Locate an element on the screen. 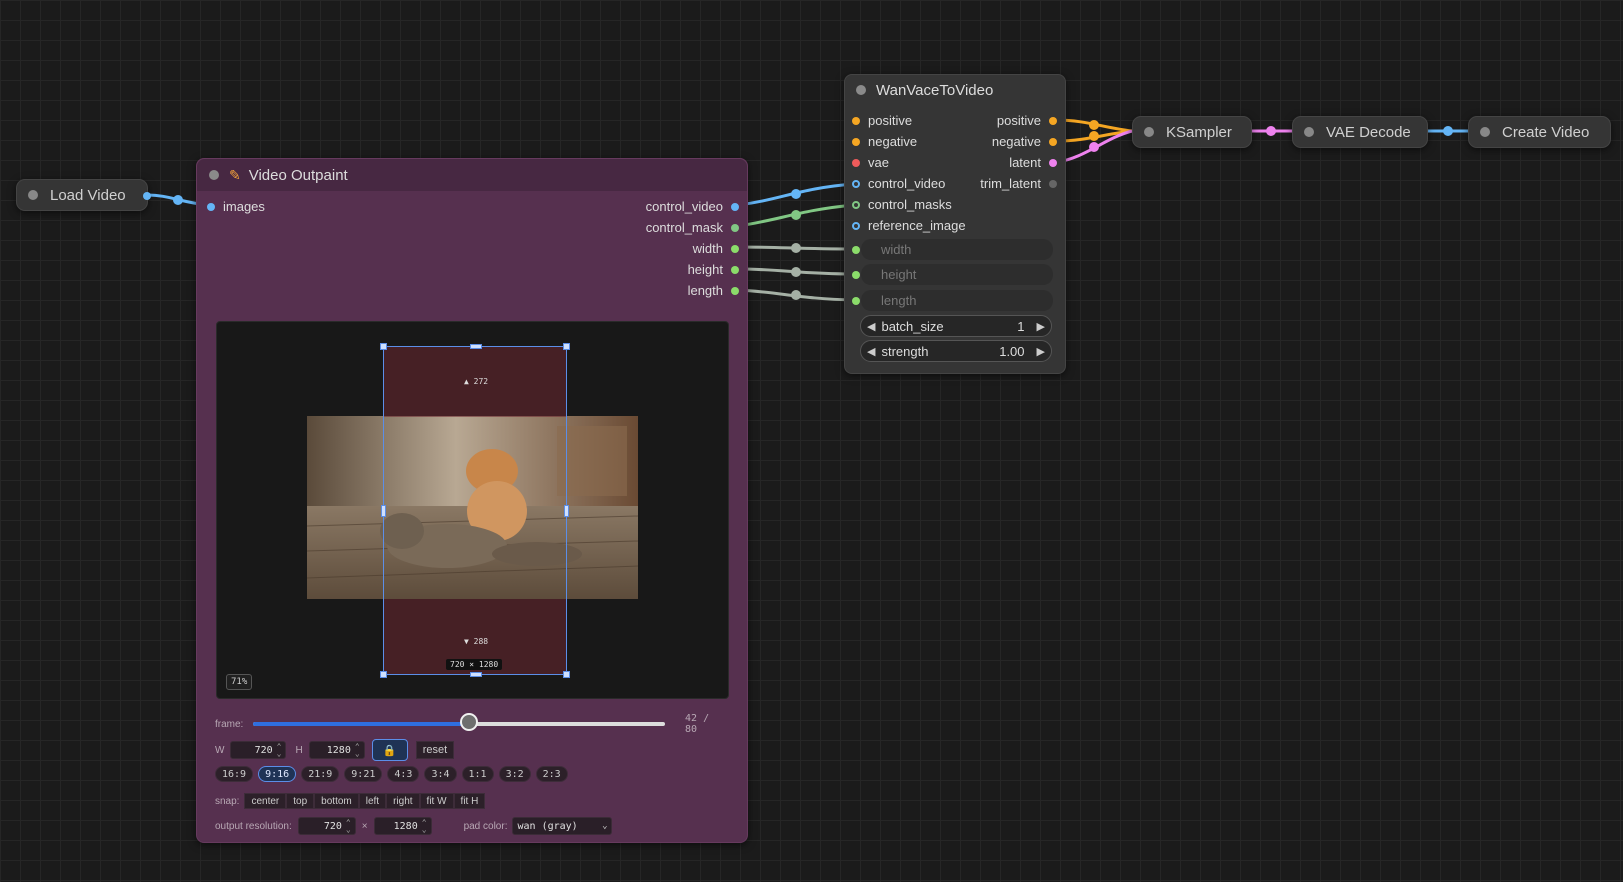 The width and height of the screenshot is (1623, 882). output-width: width is located at coordinates (716, 248).